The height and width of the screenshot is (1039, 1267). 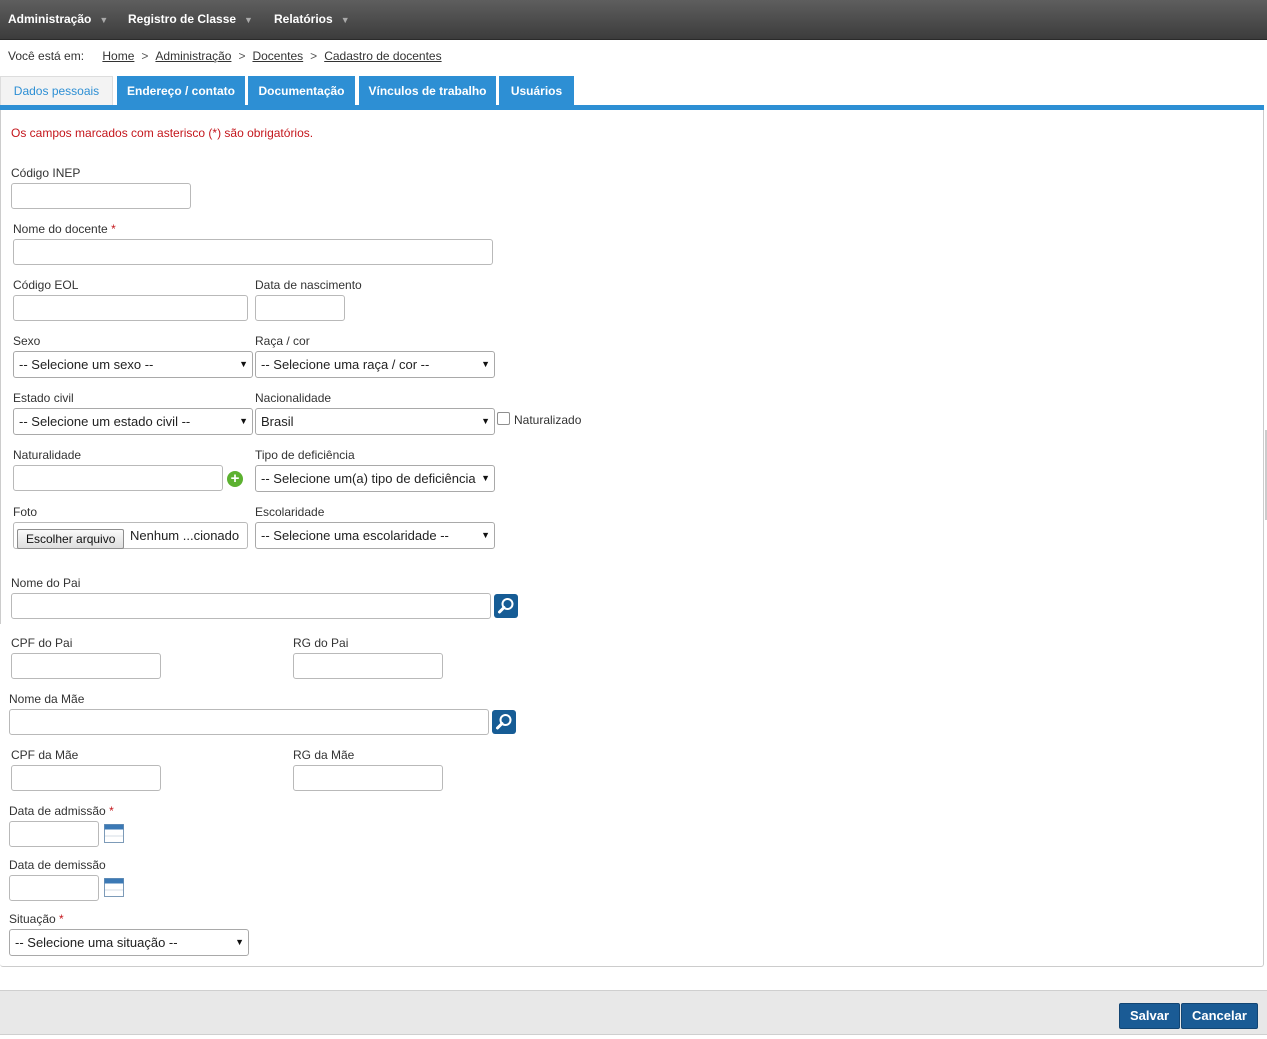 What do you see at coordinates (46, 285) in the screenshot?
I see `codigo-eol-label: Código EOL` at bounding box center [46, 285].